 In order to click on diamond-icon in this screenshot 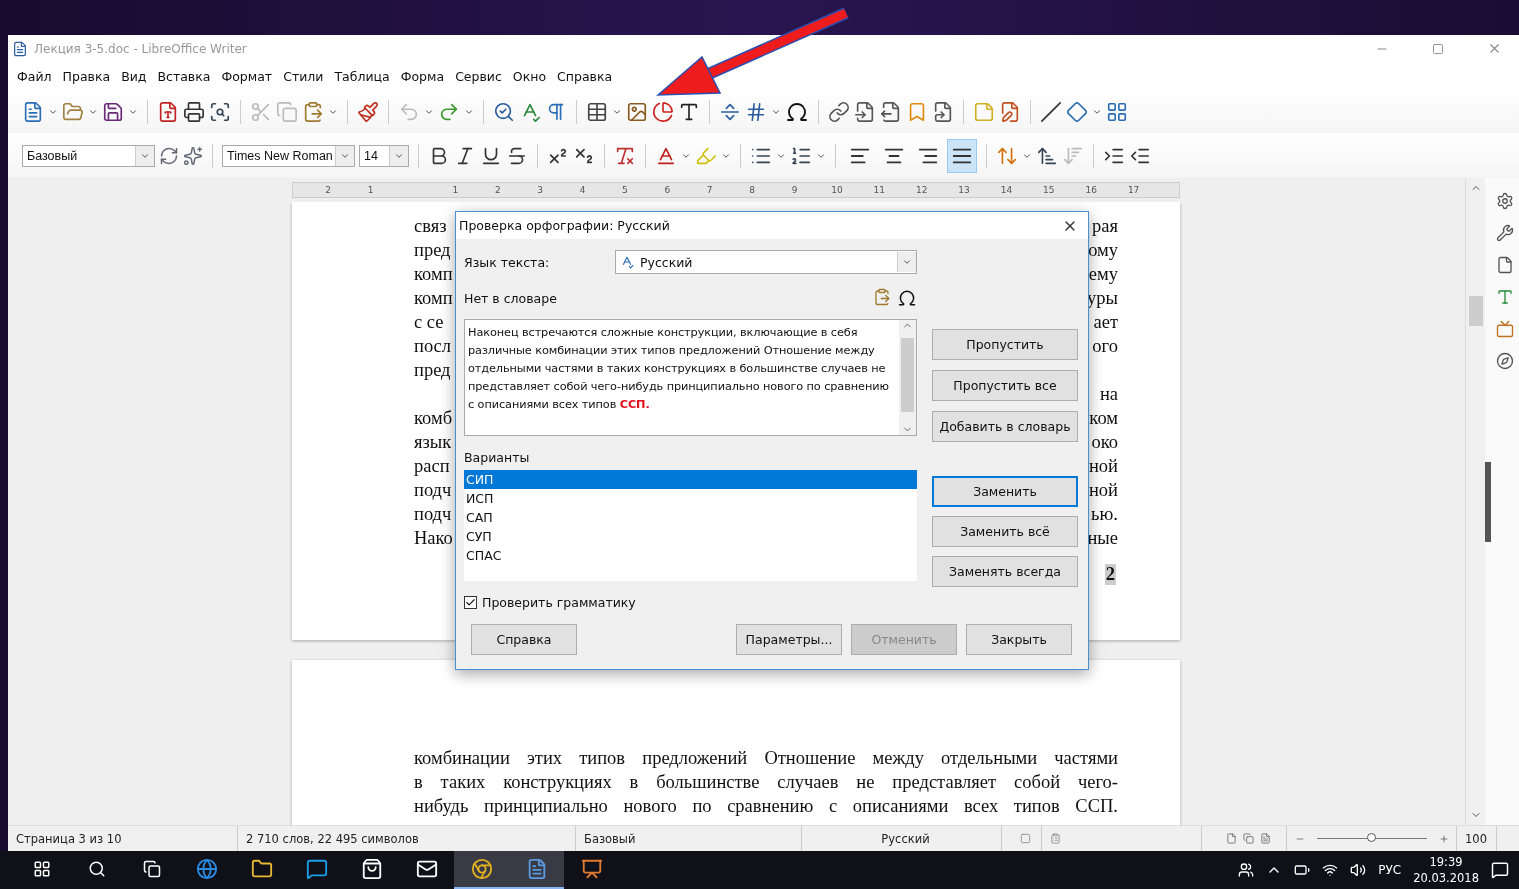, I will do `click(1077, 111)`.